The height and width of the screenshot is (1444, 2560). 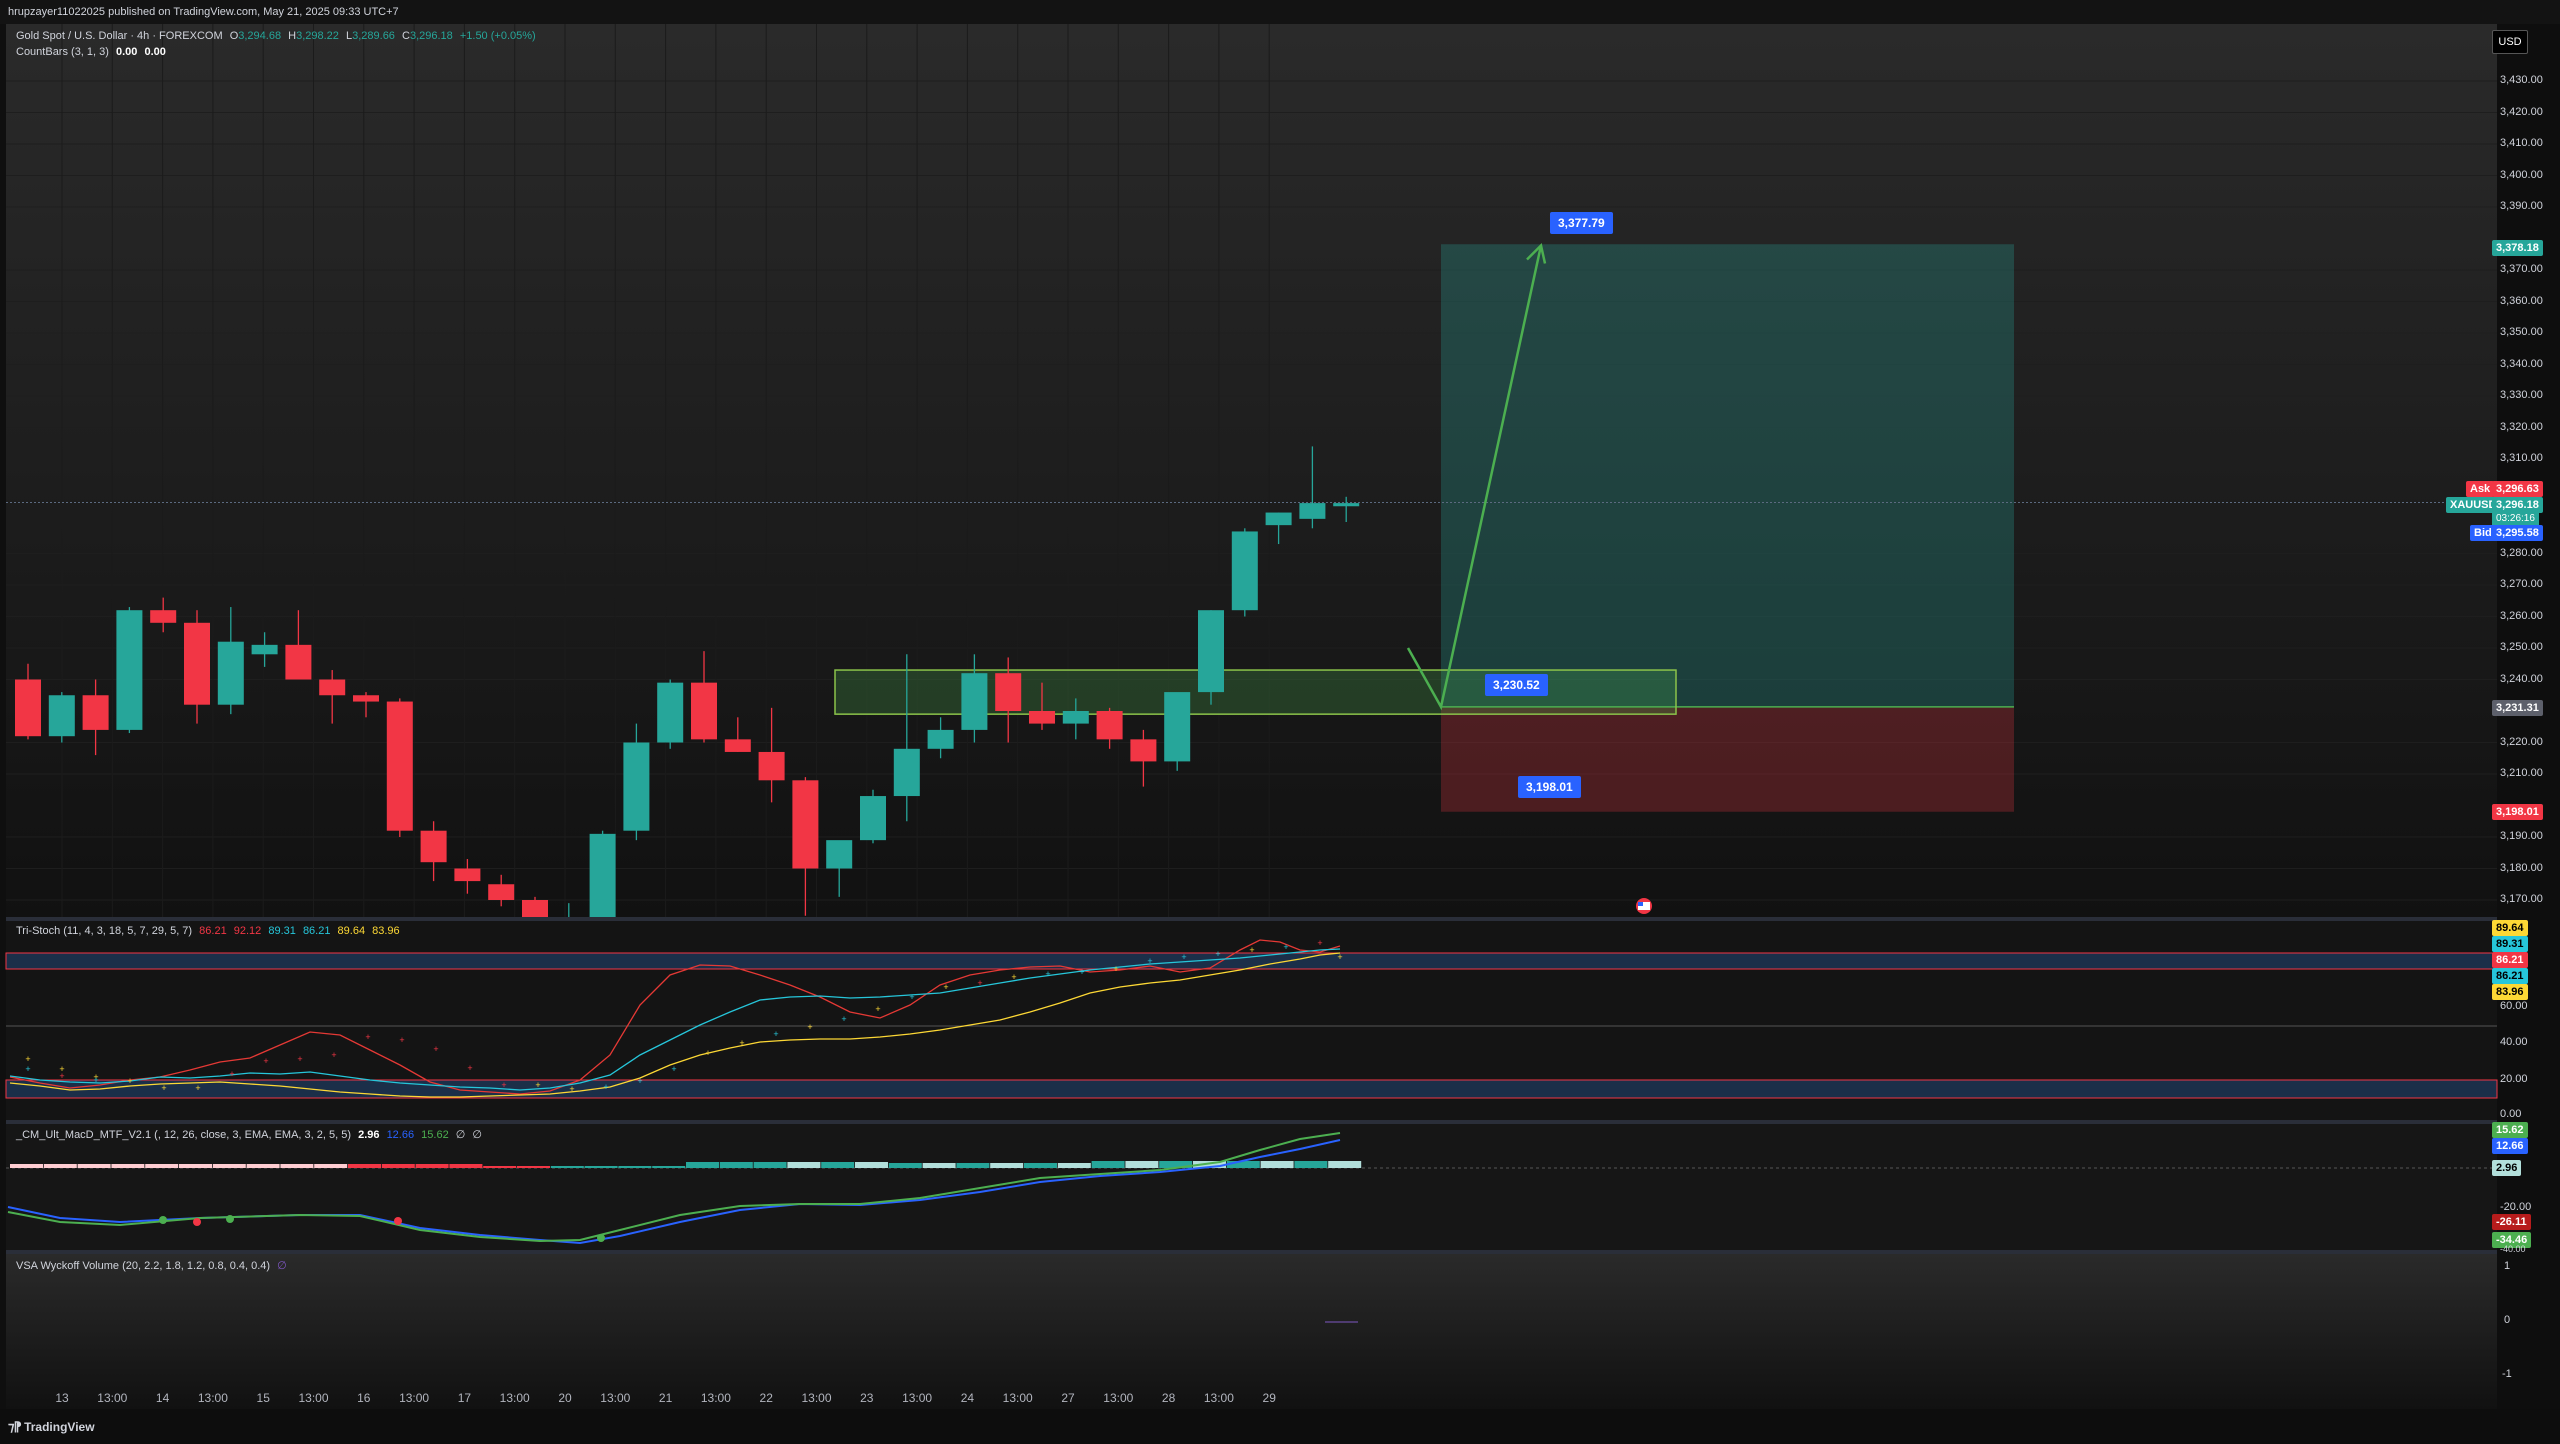 What do you see at coordinates (51, 1427) in the screenshot?
I see `tradingview-logo: ⁊⁋ TradingView` at bounding box center [51, 1427].